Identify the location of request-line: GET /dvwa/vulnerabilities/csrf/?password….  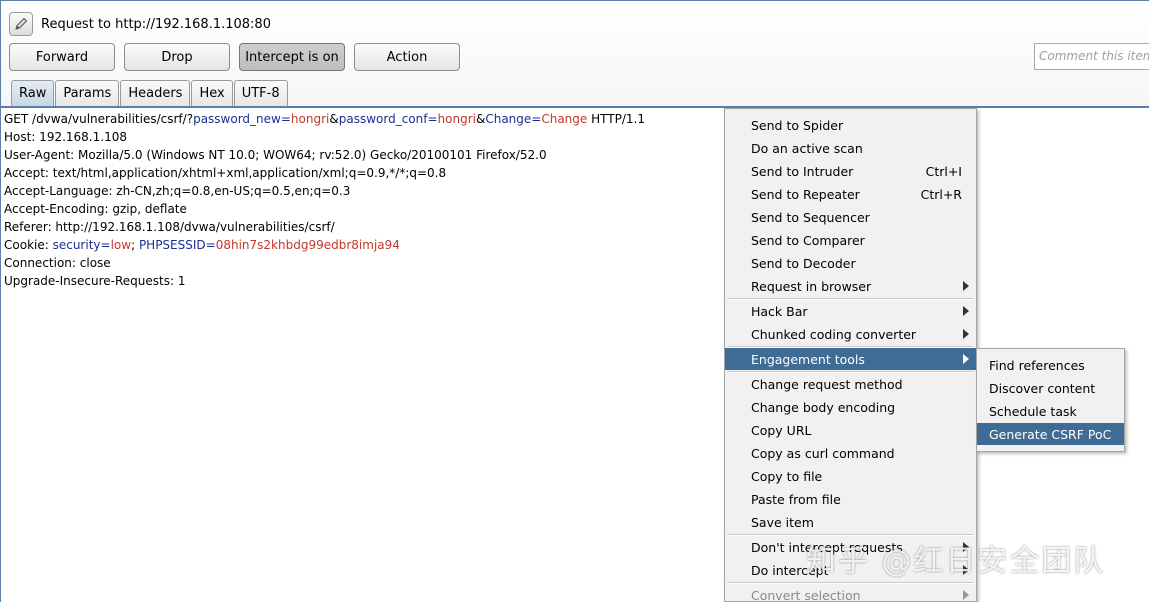
(324, 119).